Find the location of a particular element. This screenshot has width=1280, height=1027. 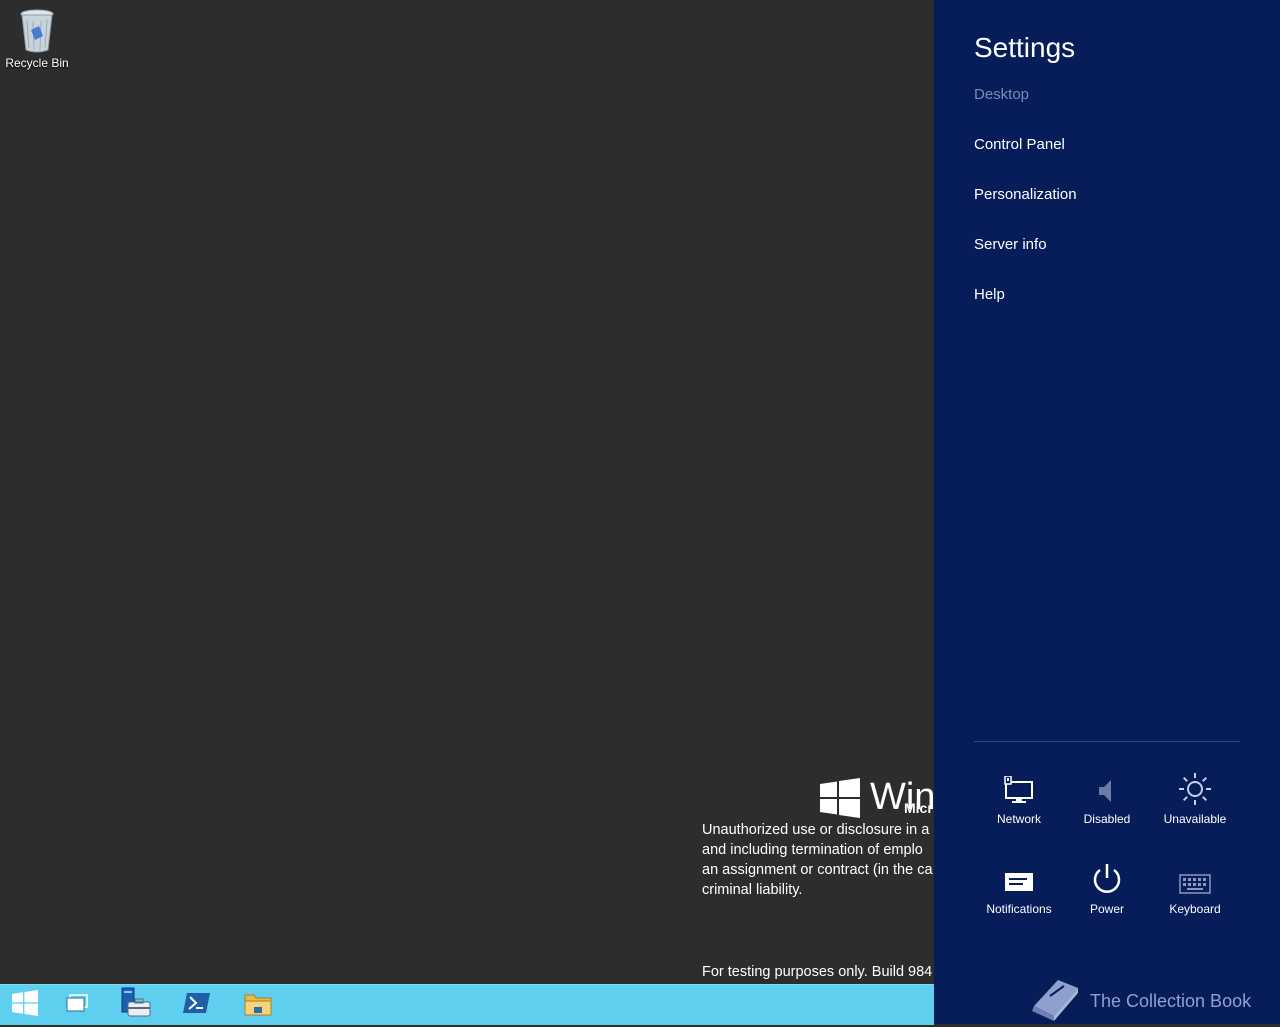

tile-keyboard: Keyboard is located at coordinates (1195, 886).